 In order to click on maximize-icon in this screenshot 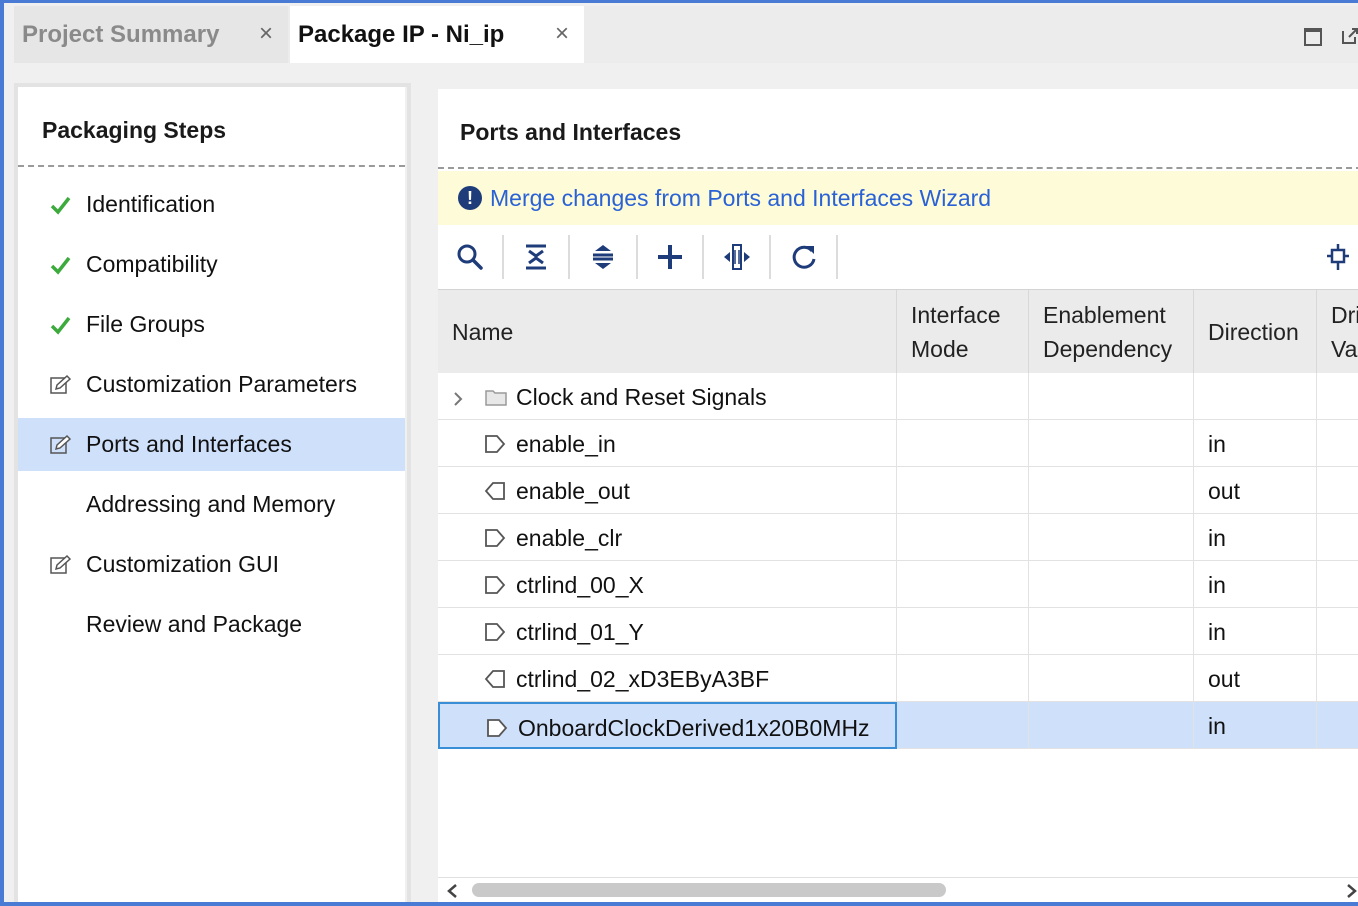, I will do `click(1313, 37)`.